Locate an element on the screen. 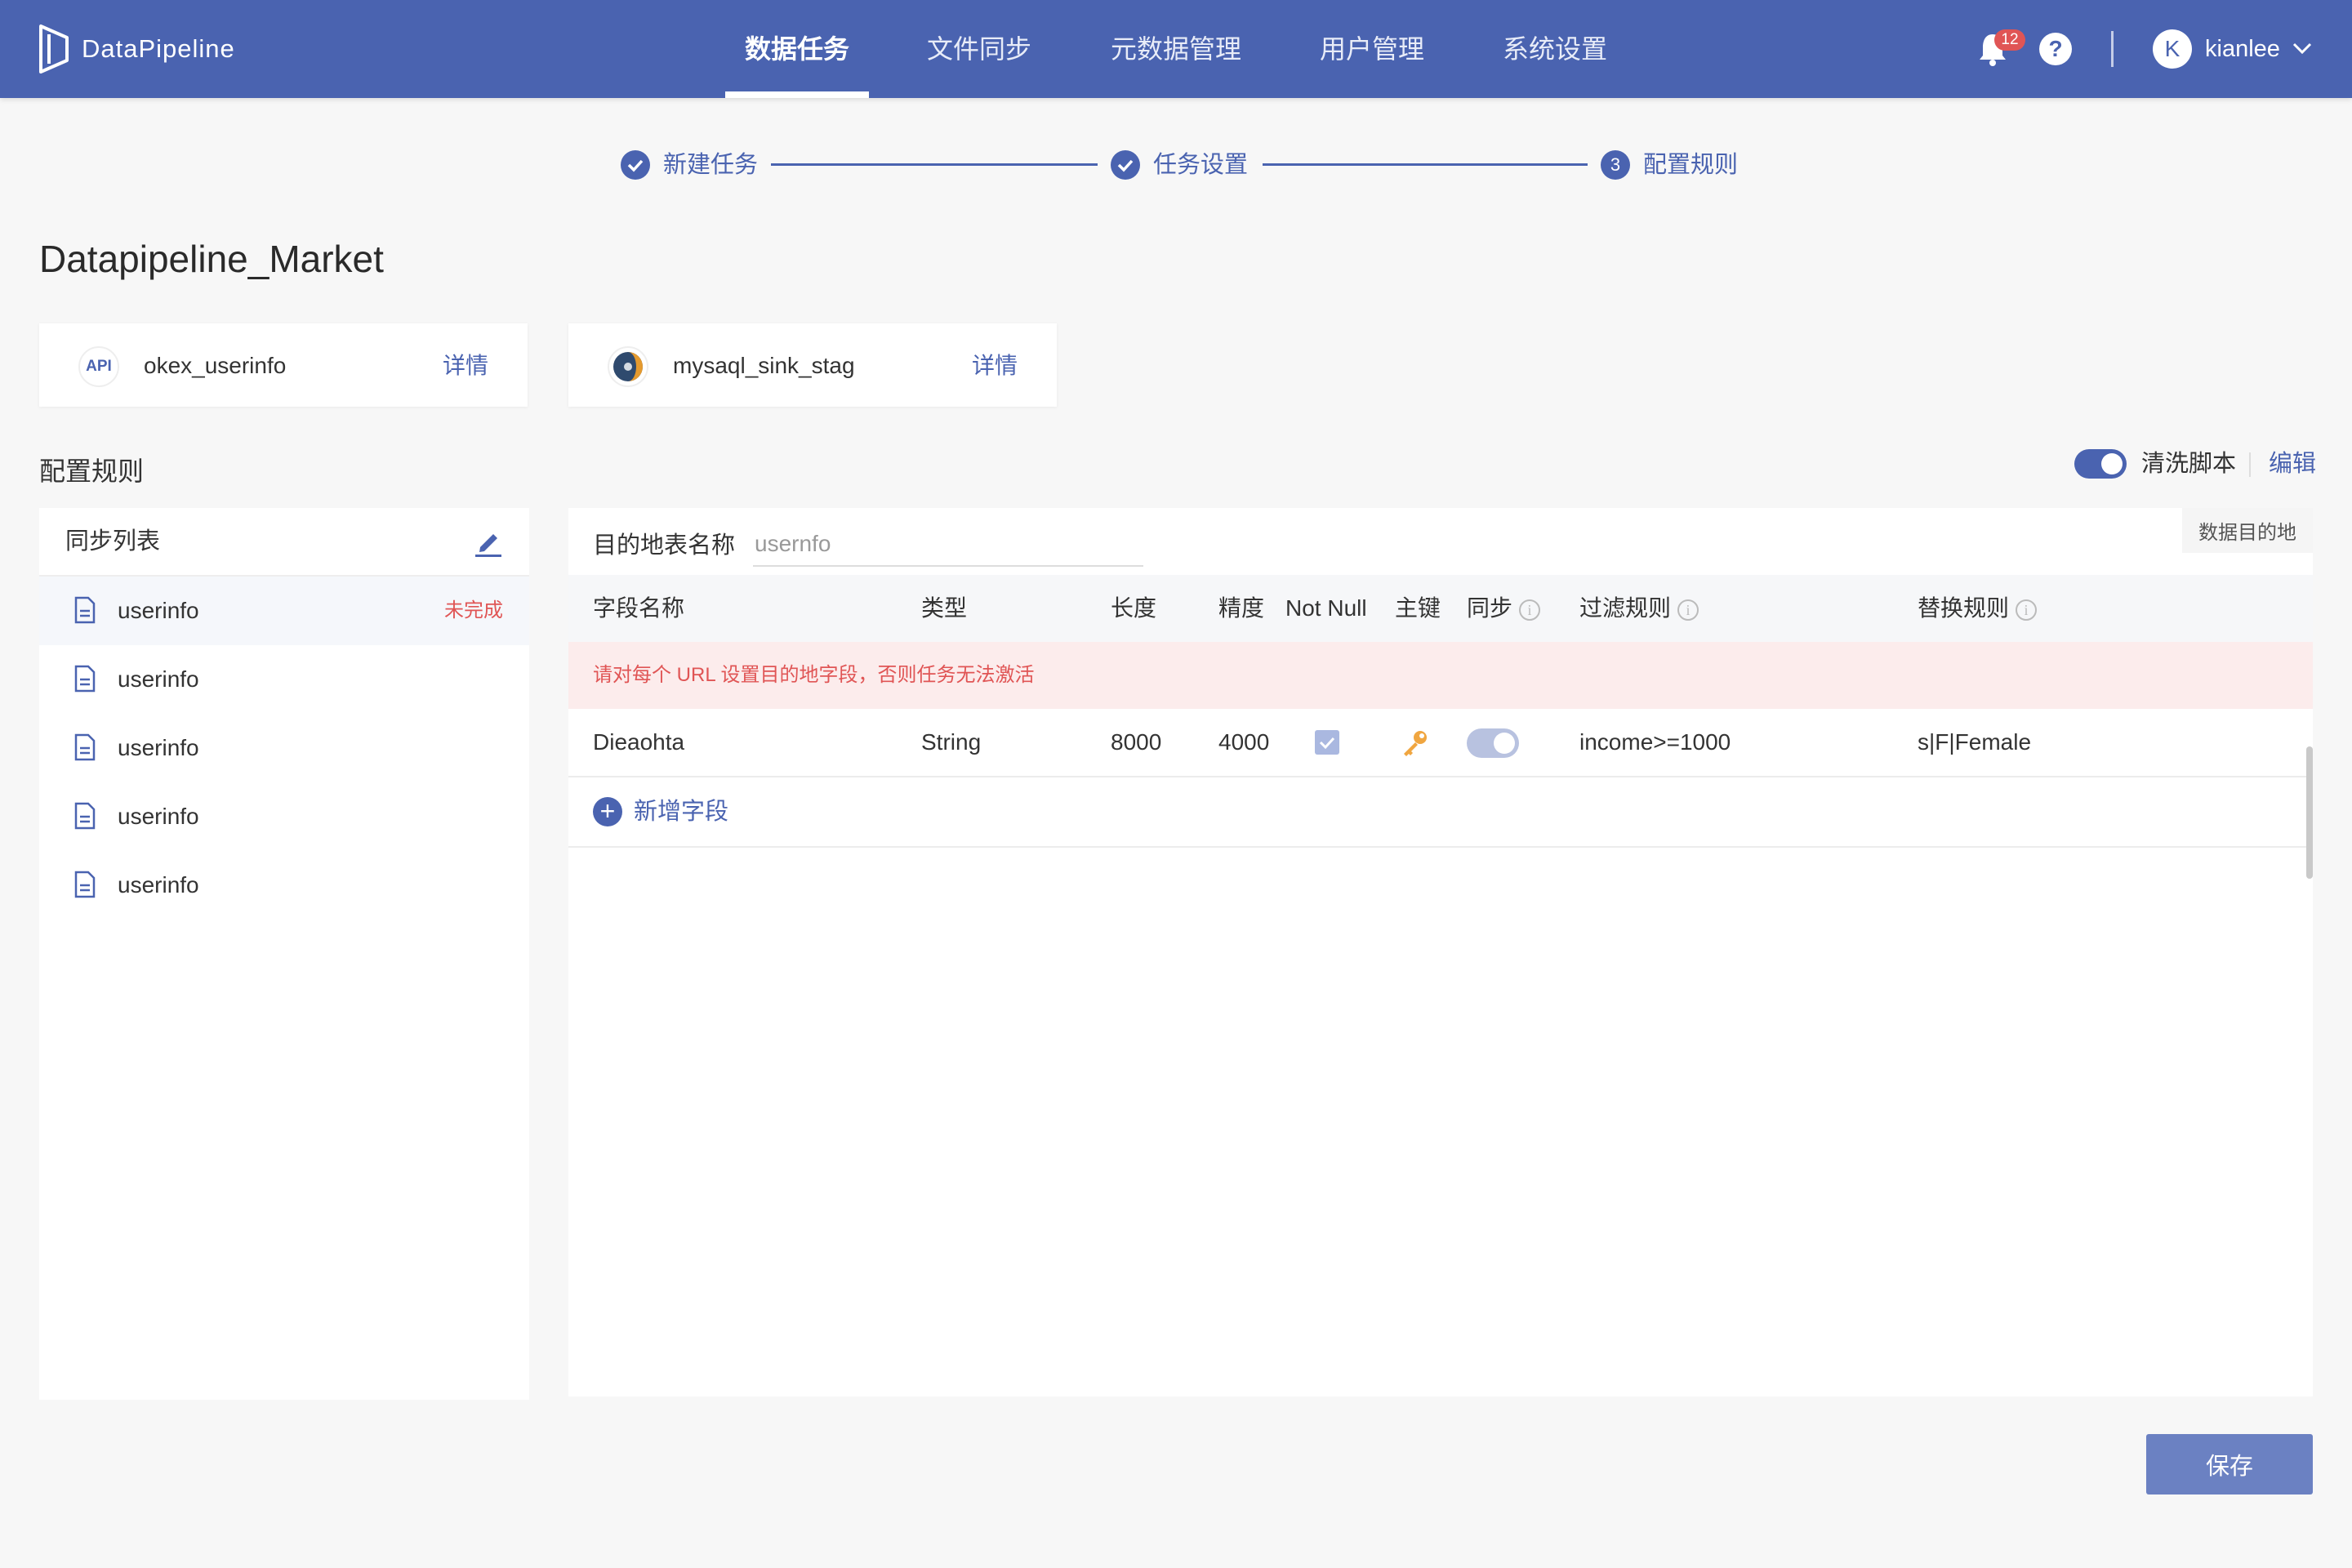 The width and height of the screenshot is (2352, 1568). avatar: K is located at coordinates (2172, 49).